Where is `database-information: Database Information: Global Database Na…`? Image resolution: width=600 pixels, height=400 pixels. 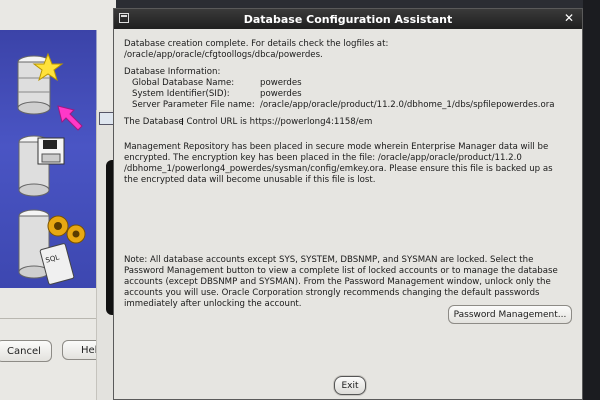
database-information: Database Information: Global Database Na… is located at coordinates (348, 89).